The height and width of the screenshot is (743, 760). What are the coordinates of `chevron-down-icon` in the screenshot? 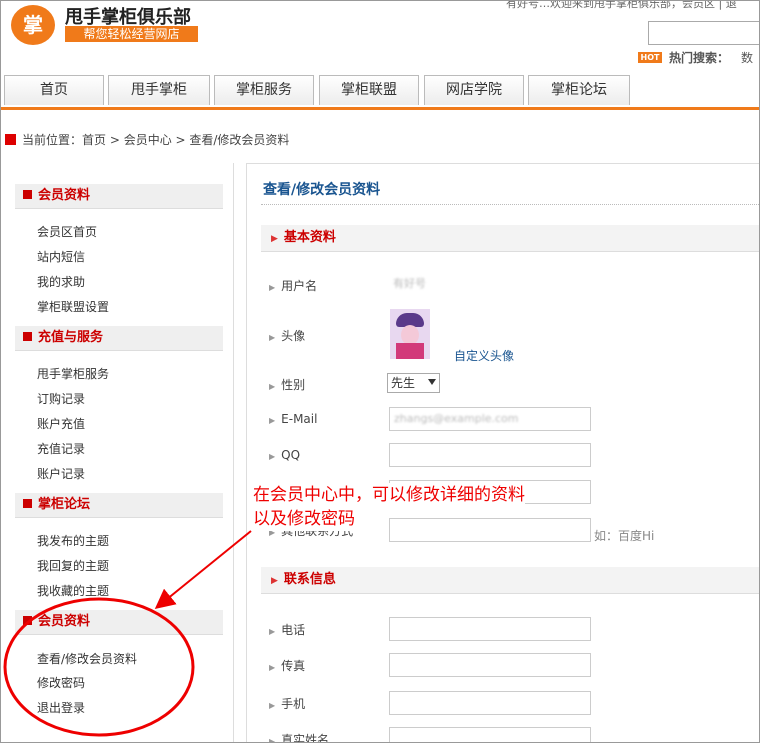 It's located at (432, 382).